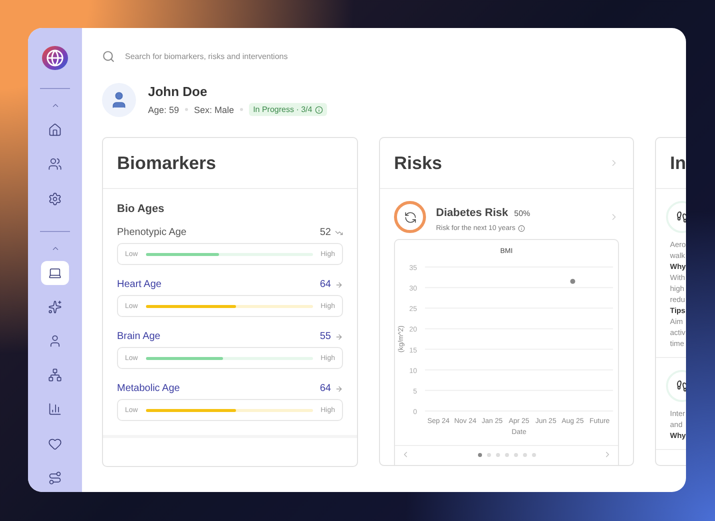  Describe the element at coordinates (214, 109) in the screenshot. I see `sex-text: Sex: Male` at that location.